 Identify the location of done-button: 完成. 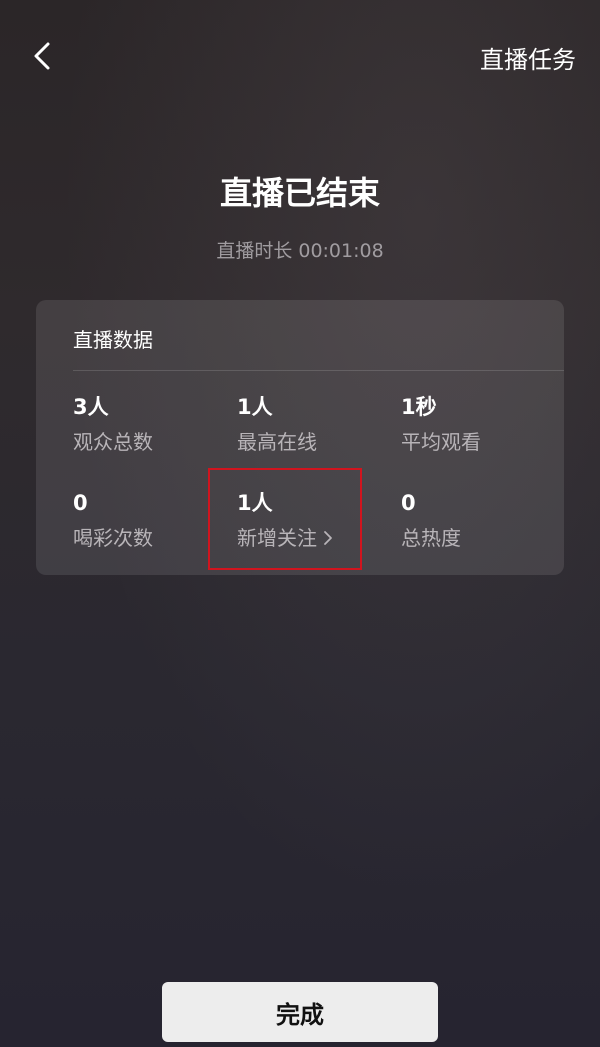
(300, 1012).